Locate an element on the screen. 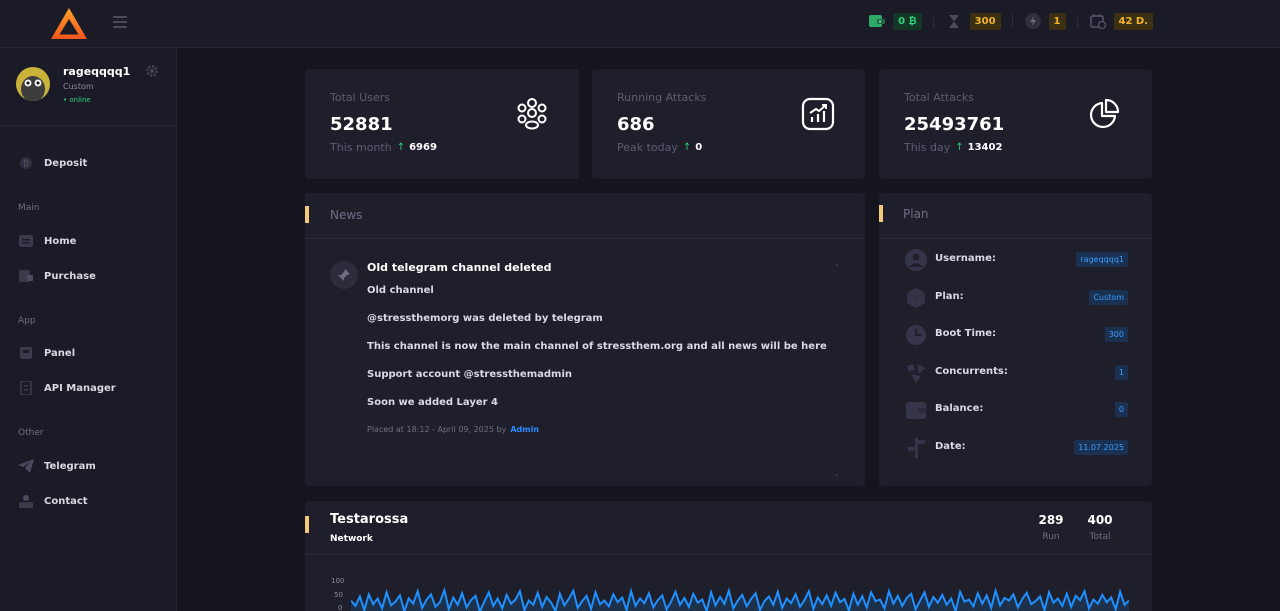 Image resolution: width=1280 pixels, height=611 pixels. plan-row-balance: Balance: 0 is located at coordinates (1016, 410).